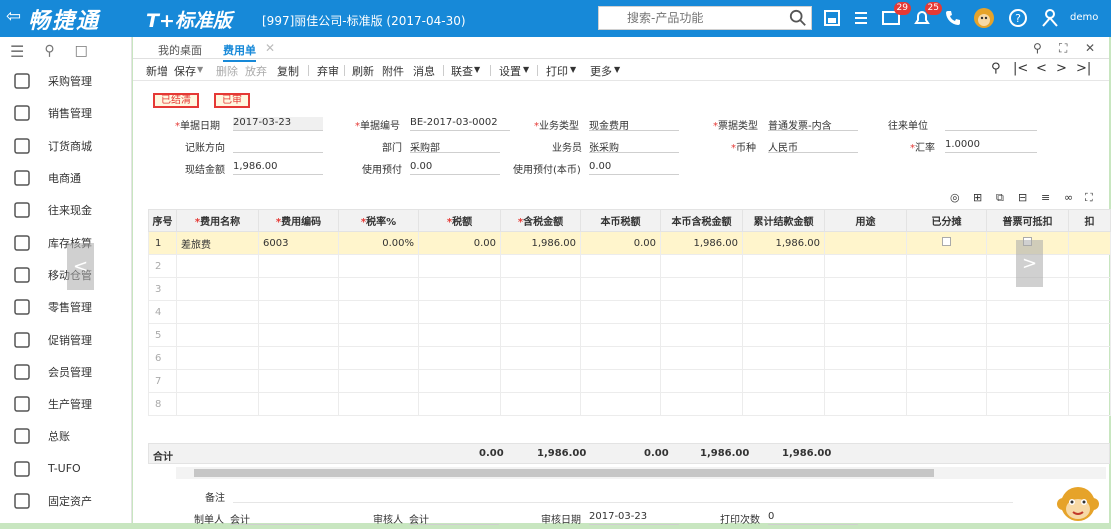 This screenshot has height=529, width=1111. Describe the element at coordinates (629, 358) in the screenshot. I see `table-row: 6` at that location.